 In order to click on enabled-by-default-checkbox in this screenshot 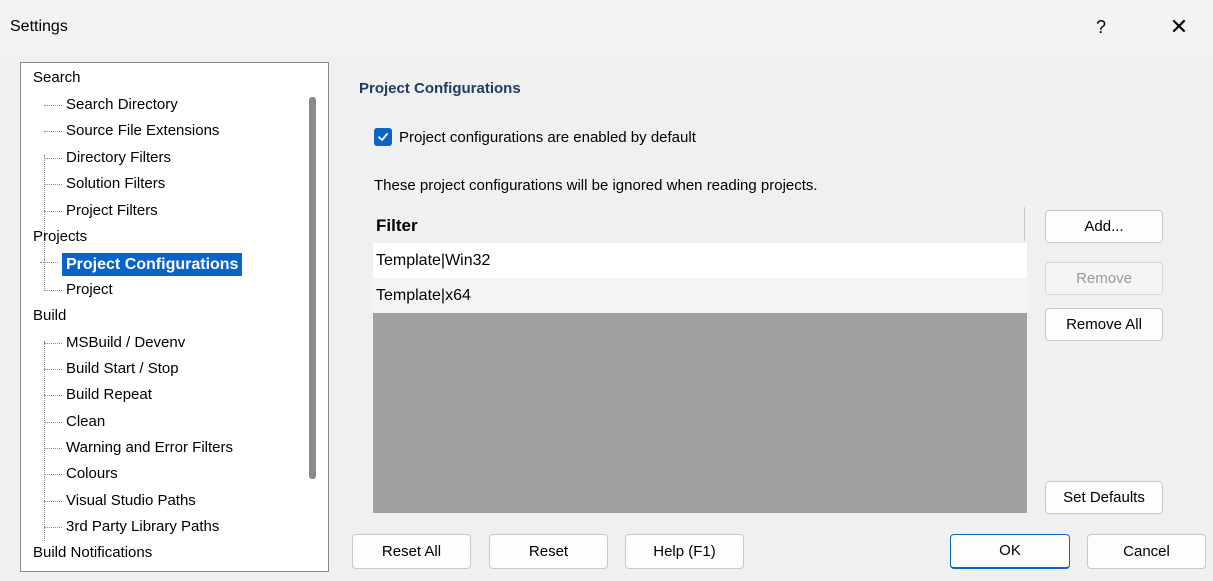, I will do `click(383, 137)`.